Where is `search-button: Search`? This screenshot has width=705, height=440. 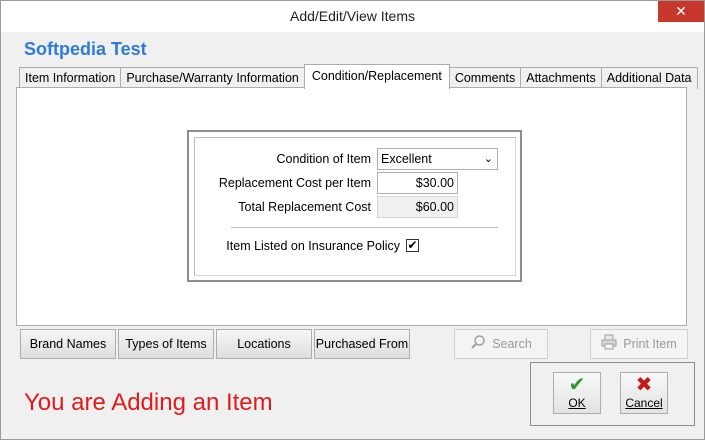
search-button: Search is located at coordinates (501, 344).